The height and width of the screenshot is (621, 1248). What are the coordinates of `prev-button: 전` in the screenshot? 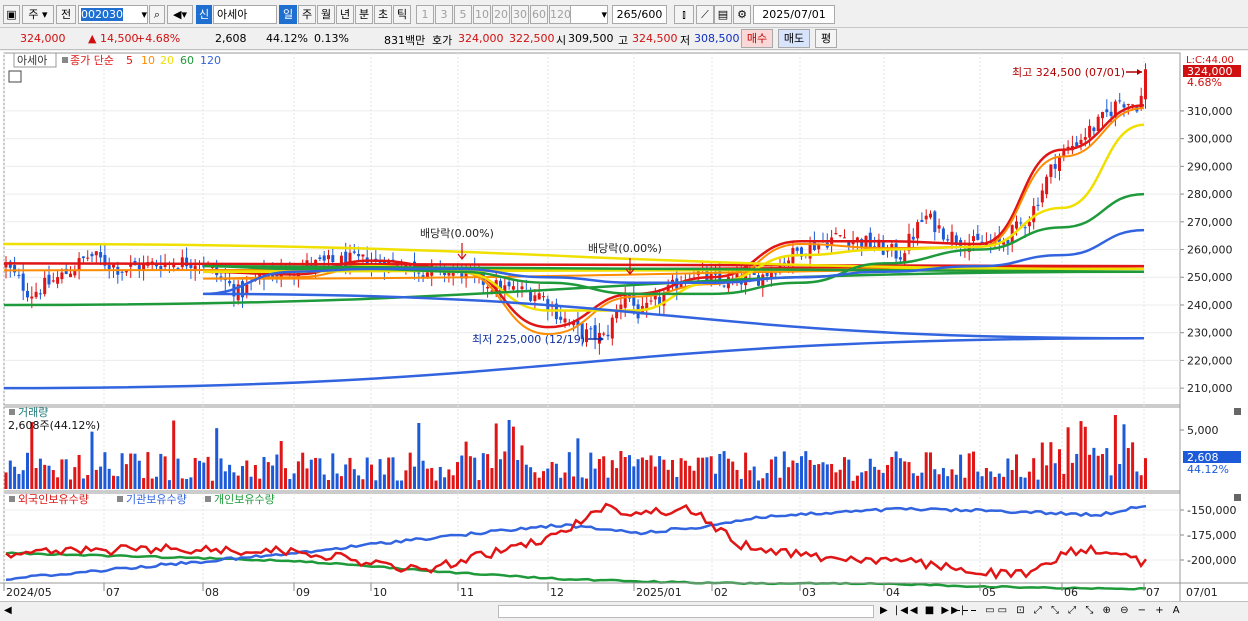 It's located at (66, 14).